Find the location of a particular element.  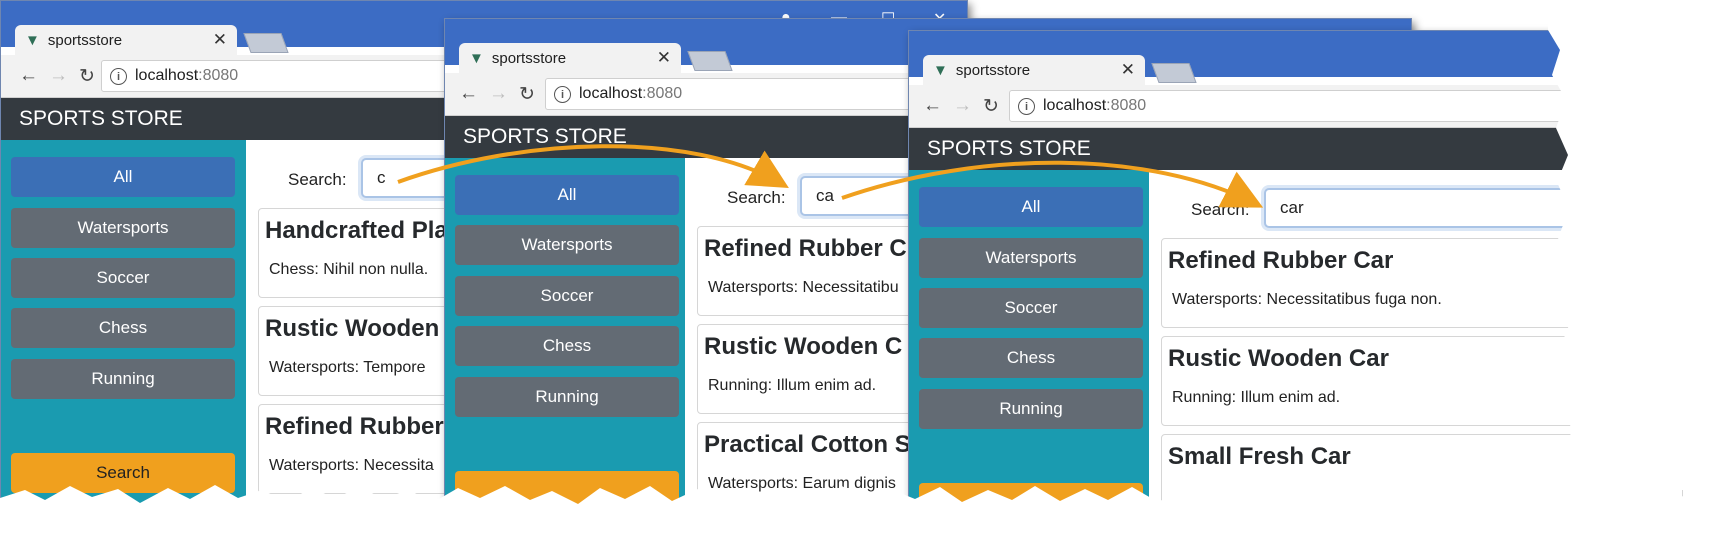

product-description: Watersports: Necessitatibu is located at coordinates (803, 287).